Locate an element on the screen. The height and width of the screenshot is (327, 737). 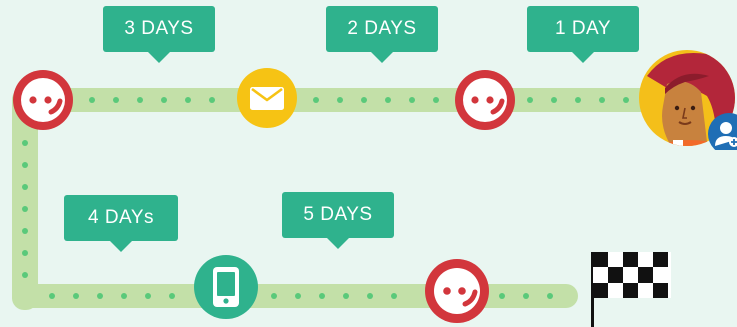
smartphone-icon is located at coordinates (226, 287).